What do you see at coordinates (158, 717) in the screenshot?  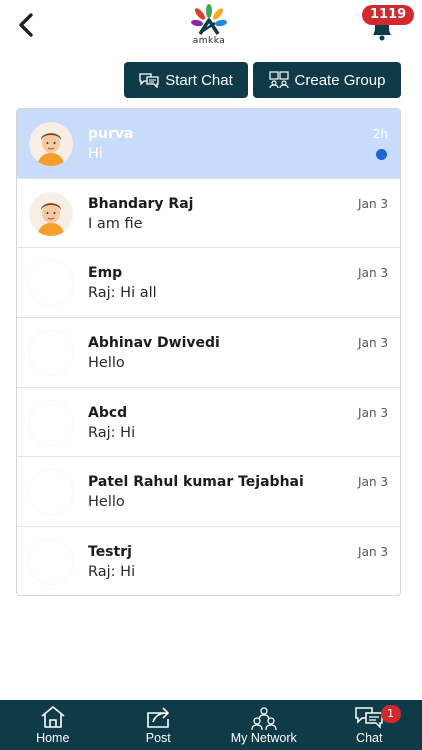 I see `share-icon` at bounding box center [158, 717].